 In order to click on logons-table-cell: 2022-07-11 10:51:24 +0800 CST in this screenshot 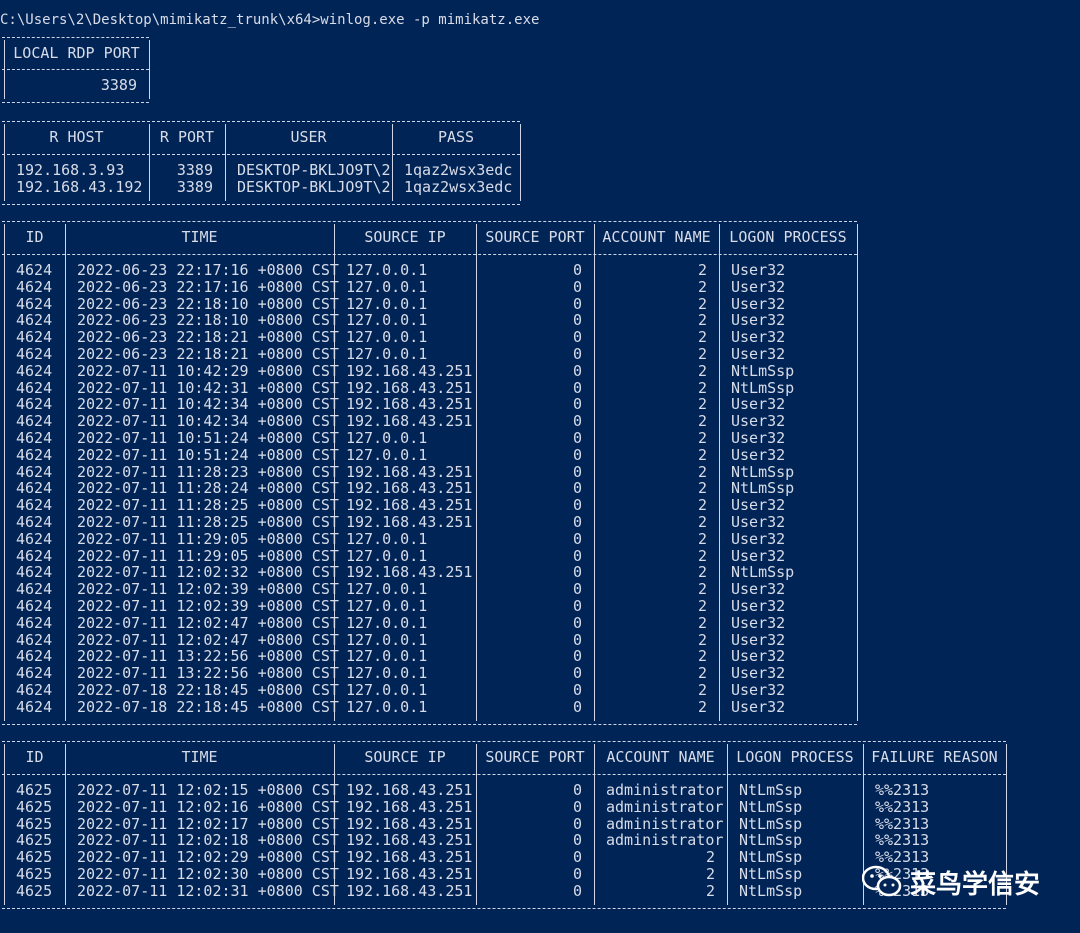, I will do `click(208, 454)`.